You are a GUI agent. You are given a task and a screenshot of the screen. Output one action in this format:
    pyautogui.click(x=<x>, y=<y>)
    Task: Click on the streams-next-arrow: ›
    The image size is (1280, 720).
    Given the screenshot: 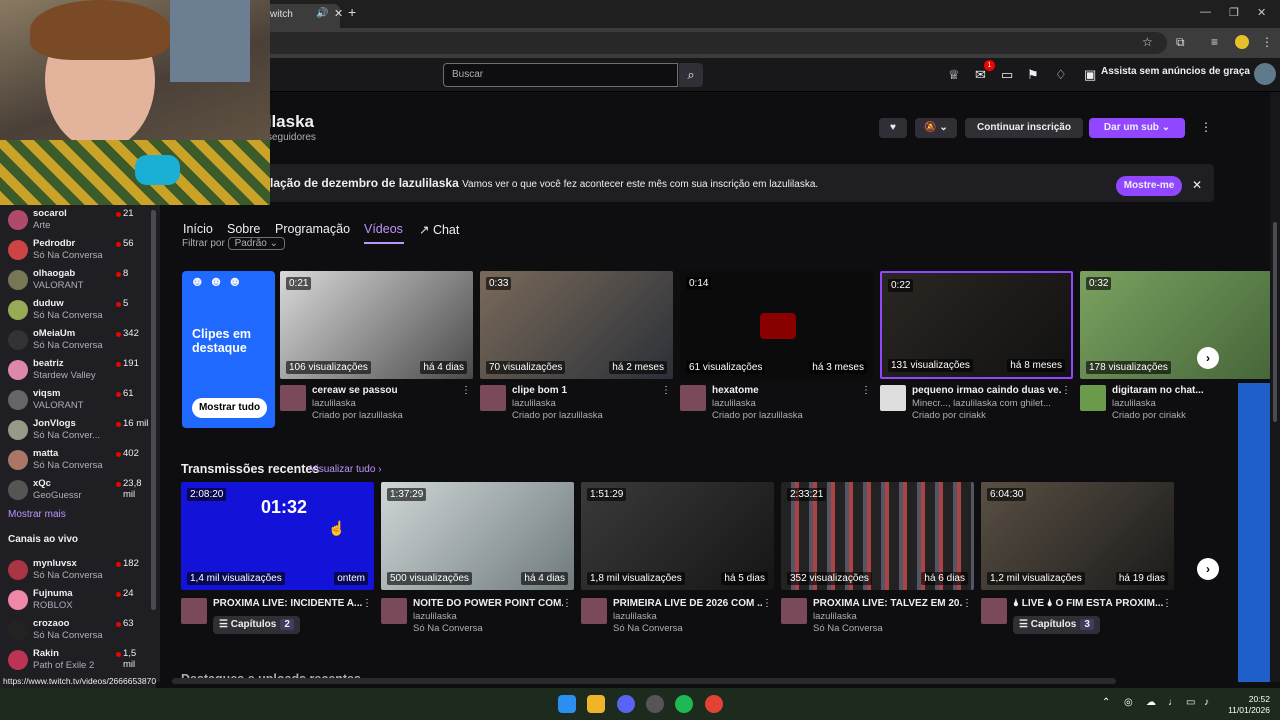 What is the action you would take?
    pyautogui.click(x=1208, y=569)
    